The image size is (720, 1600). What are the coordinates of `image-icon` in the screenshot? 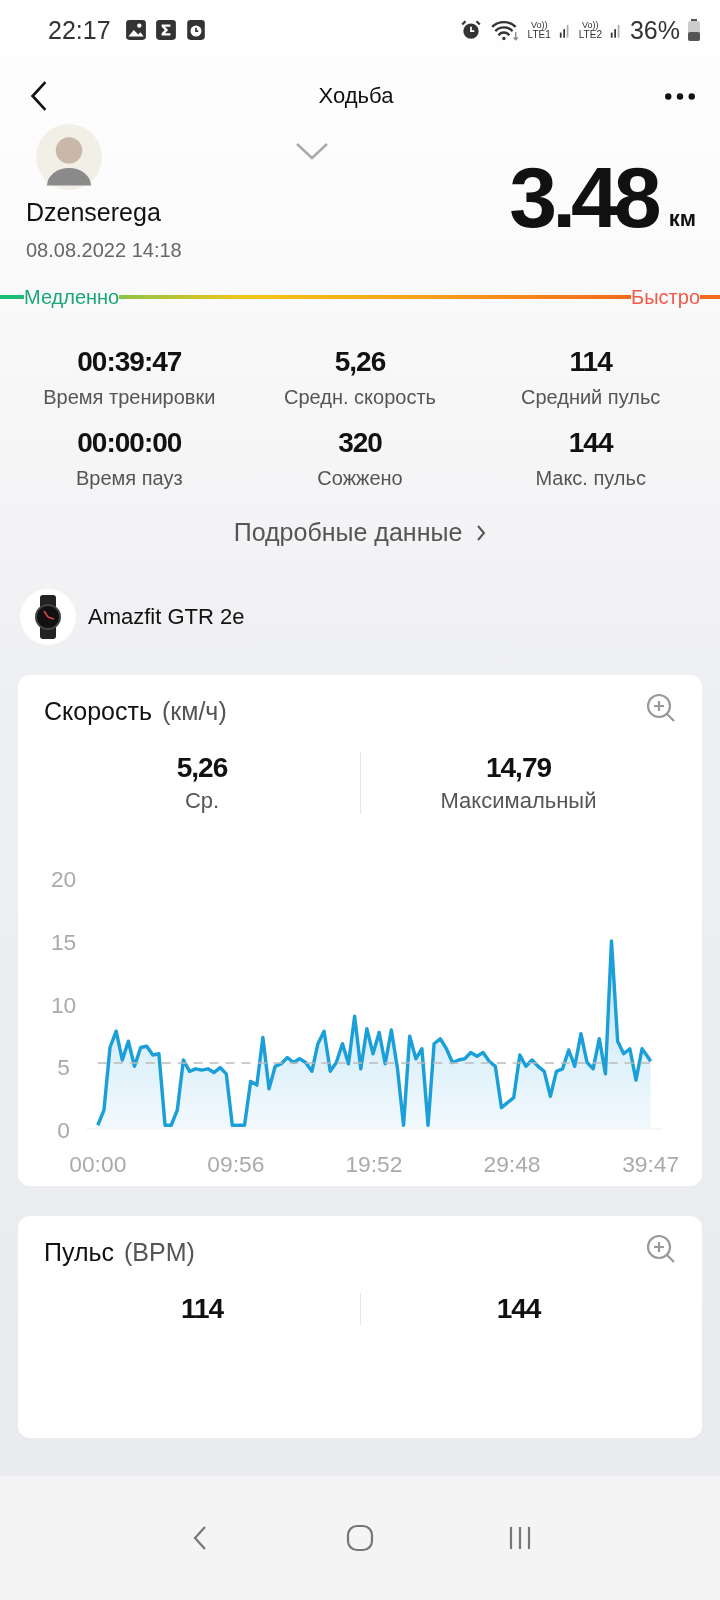 It's located at (135, 30).